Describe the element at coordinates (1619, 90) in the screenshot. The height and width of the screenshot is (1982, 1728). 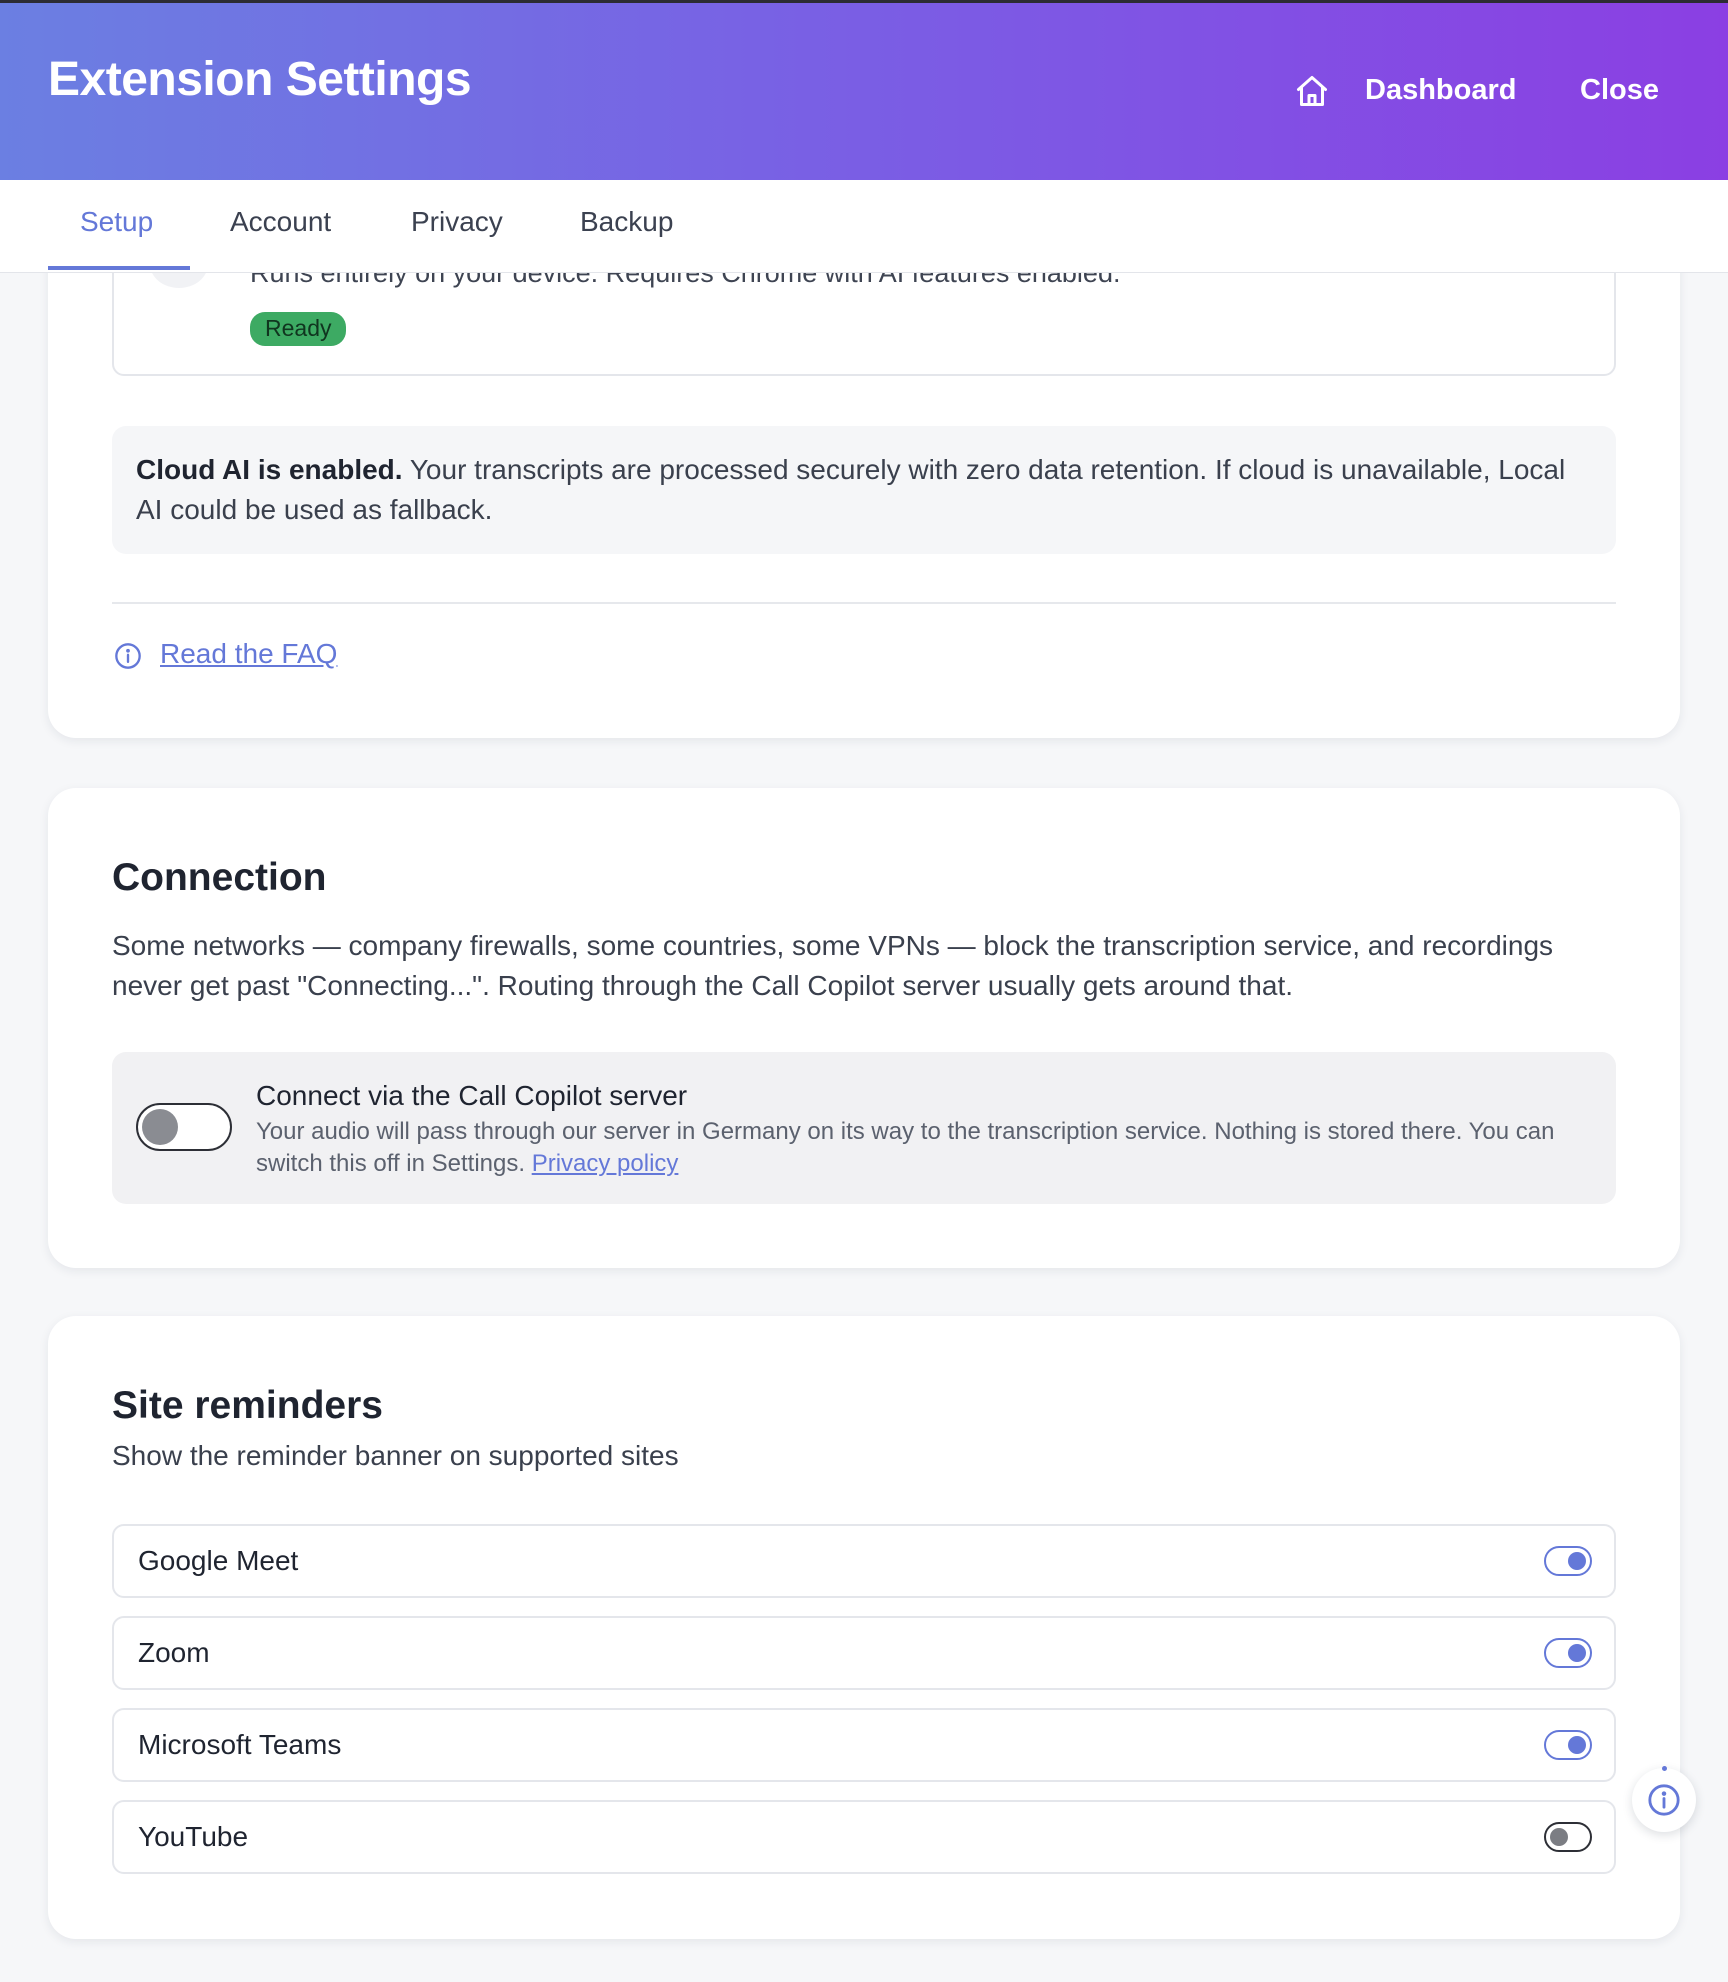
I see `close-button: Close` at that location.